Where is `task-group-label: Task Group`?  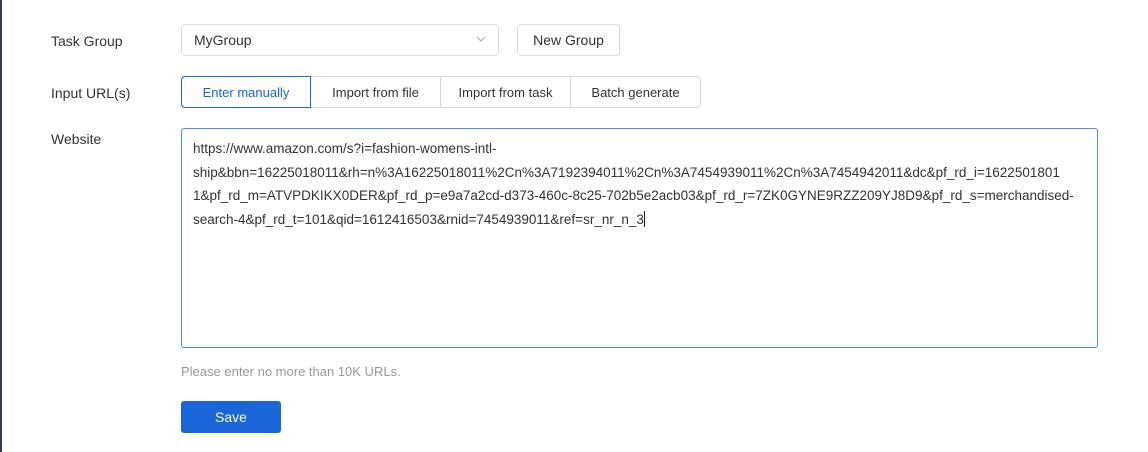
task-group-label: Task Group is located at coordinates (87, 41).